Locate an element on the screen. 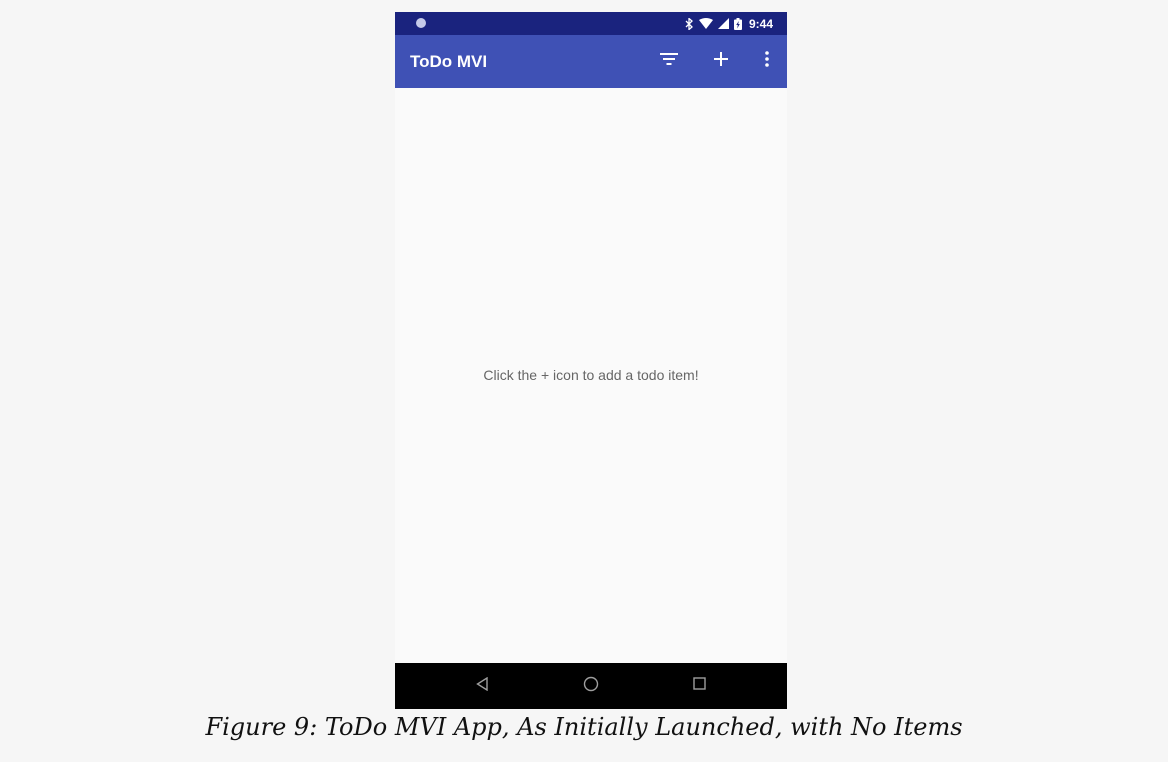  add-icon is located at coordinates (721, 61).